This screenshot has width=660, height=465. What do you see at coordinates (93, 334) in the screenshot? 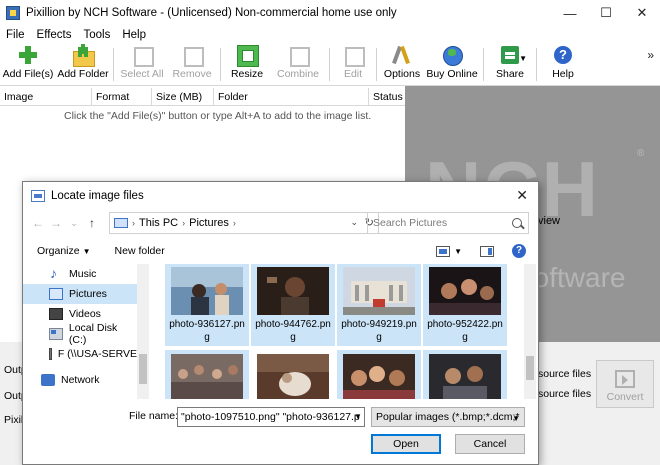
I see `nav-item-label: Local Disk (C:)` at bounding box center [93, 334].